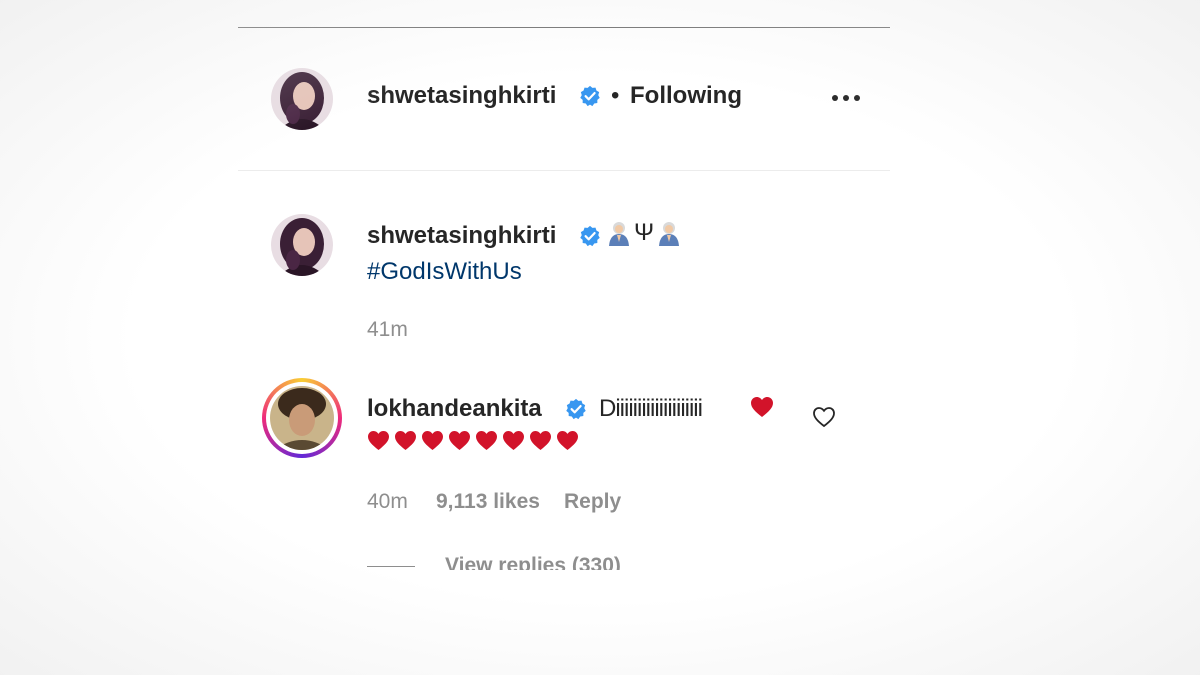  What do you see at coordinates (302, 245) in the screenshot?
I see `caption-author-avatar` at bounding box center [302, 245].